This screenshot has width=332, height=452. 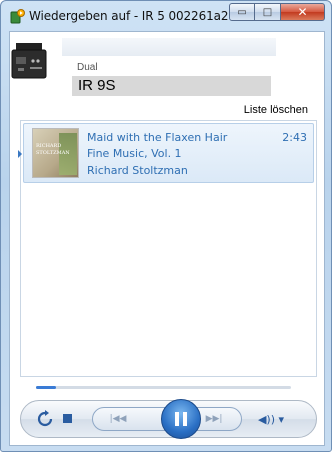 What do you see at coordinates (97, 85) in the screenshot?
I see `device-name: IR 9S` at bounding box center [97, 85].